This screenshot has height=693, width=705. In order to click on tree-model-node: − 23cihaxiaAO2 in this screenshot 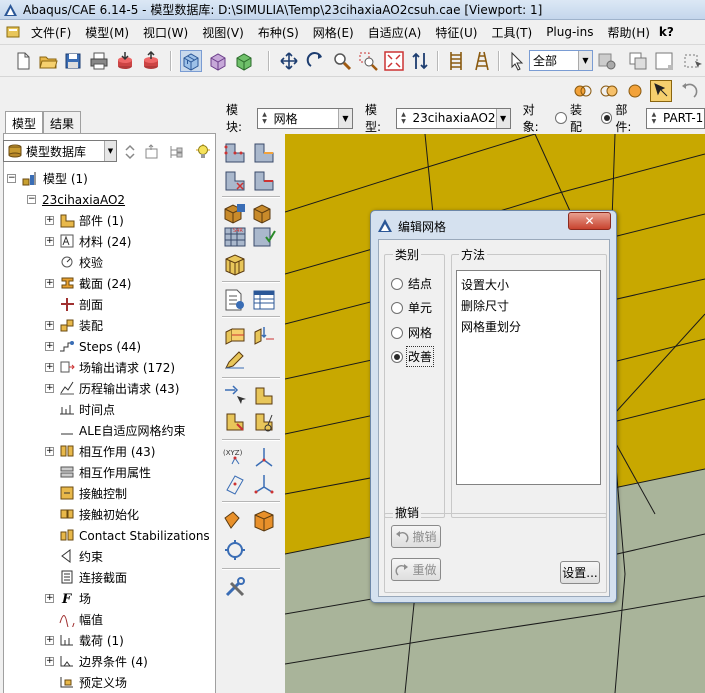, I will do `click(110, 199)`.